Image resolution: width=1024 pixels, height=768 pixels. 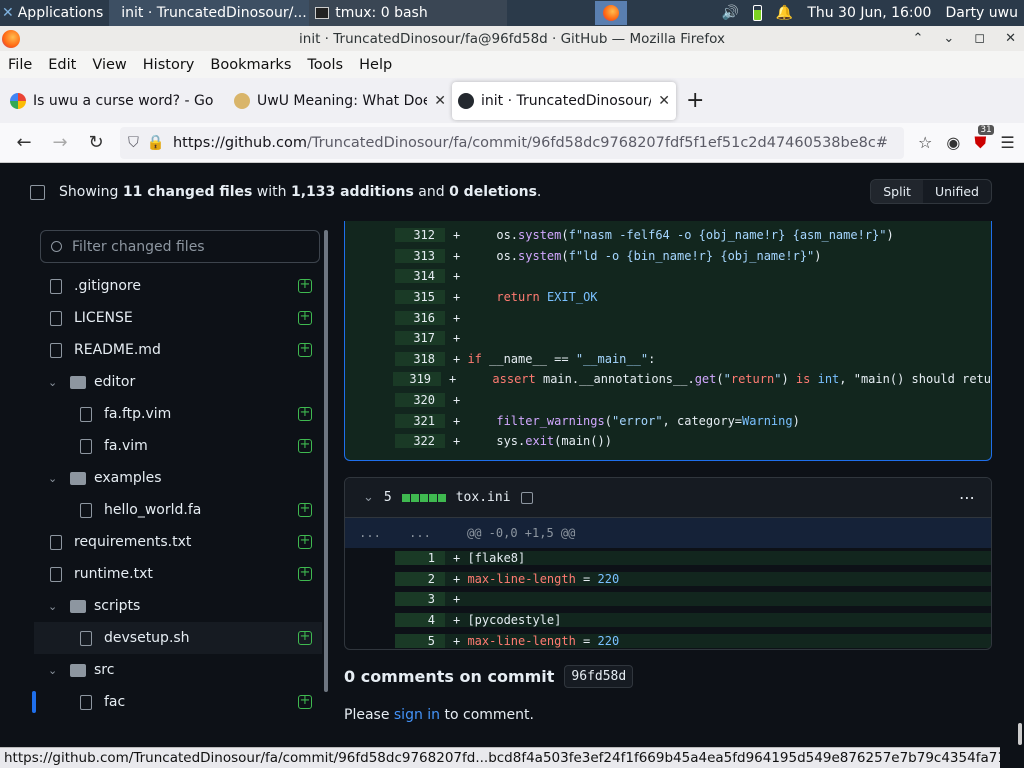 What do you see at coordinates (948, 38) in the screenshot?
I see `unmaximize-icon: ⌄` at bounding box center [948, 38].